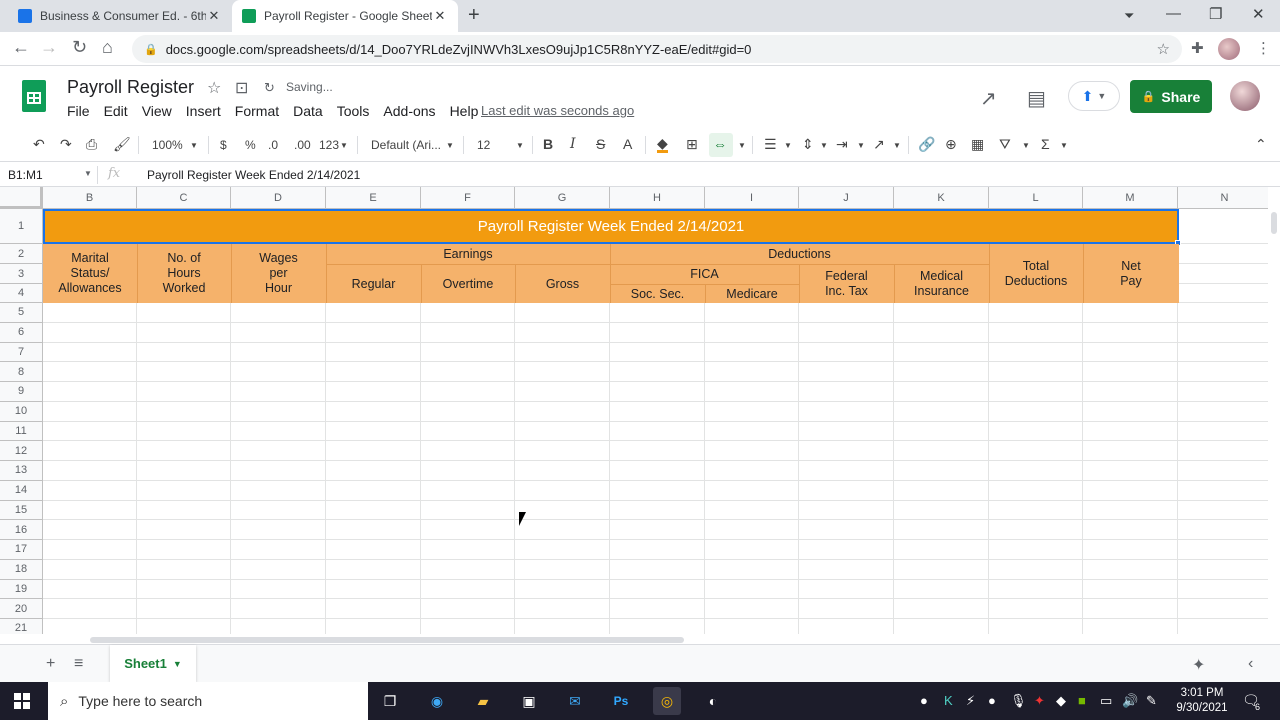  Describe the element at coordinates (90, 273) in the screenshot. I see `header-marital-status: Marital Status/ Allowances` at that location.